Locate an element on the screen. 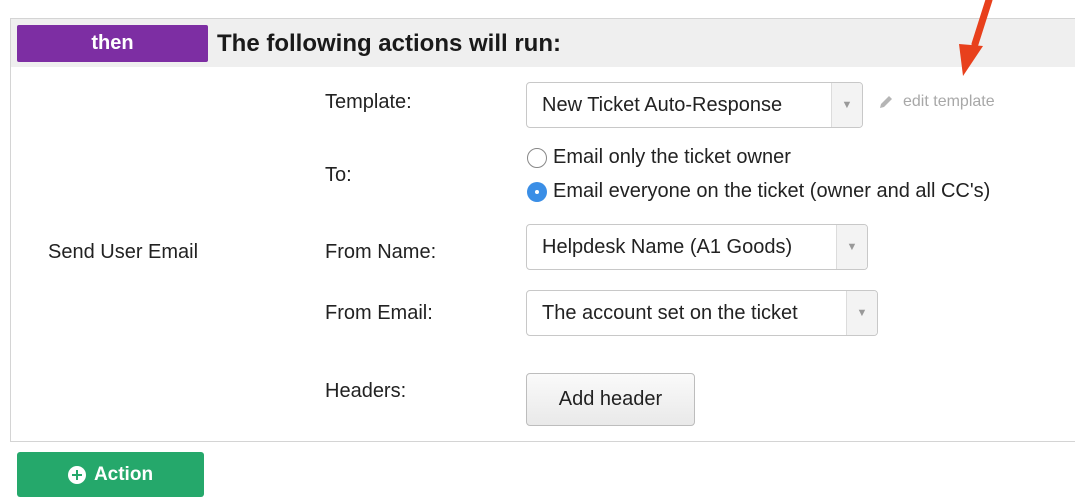  actions-header: then The following actions will run: is located at coordinates (542, 43).